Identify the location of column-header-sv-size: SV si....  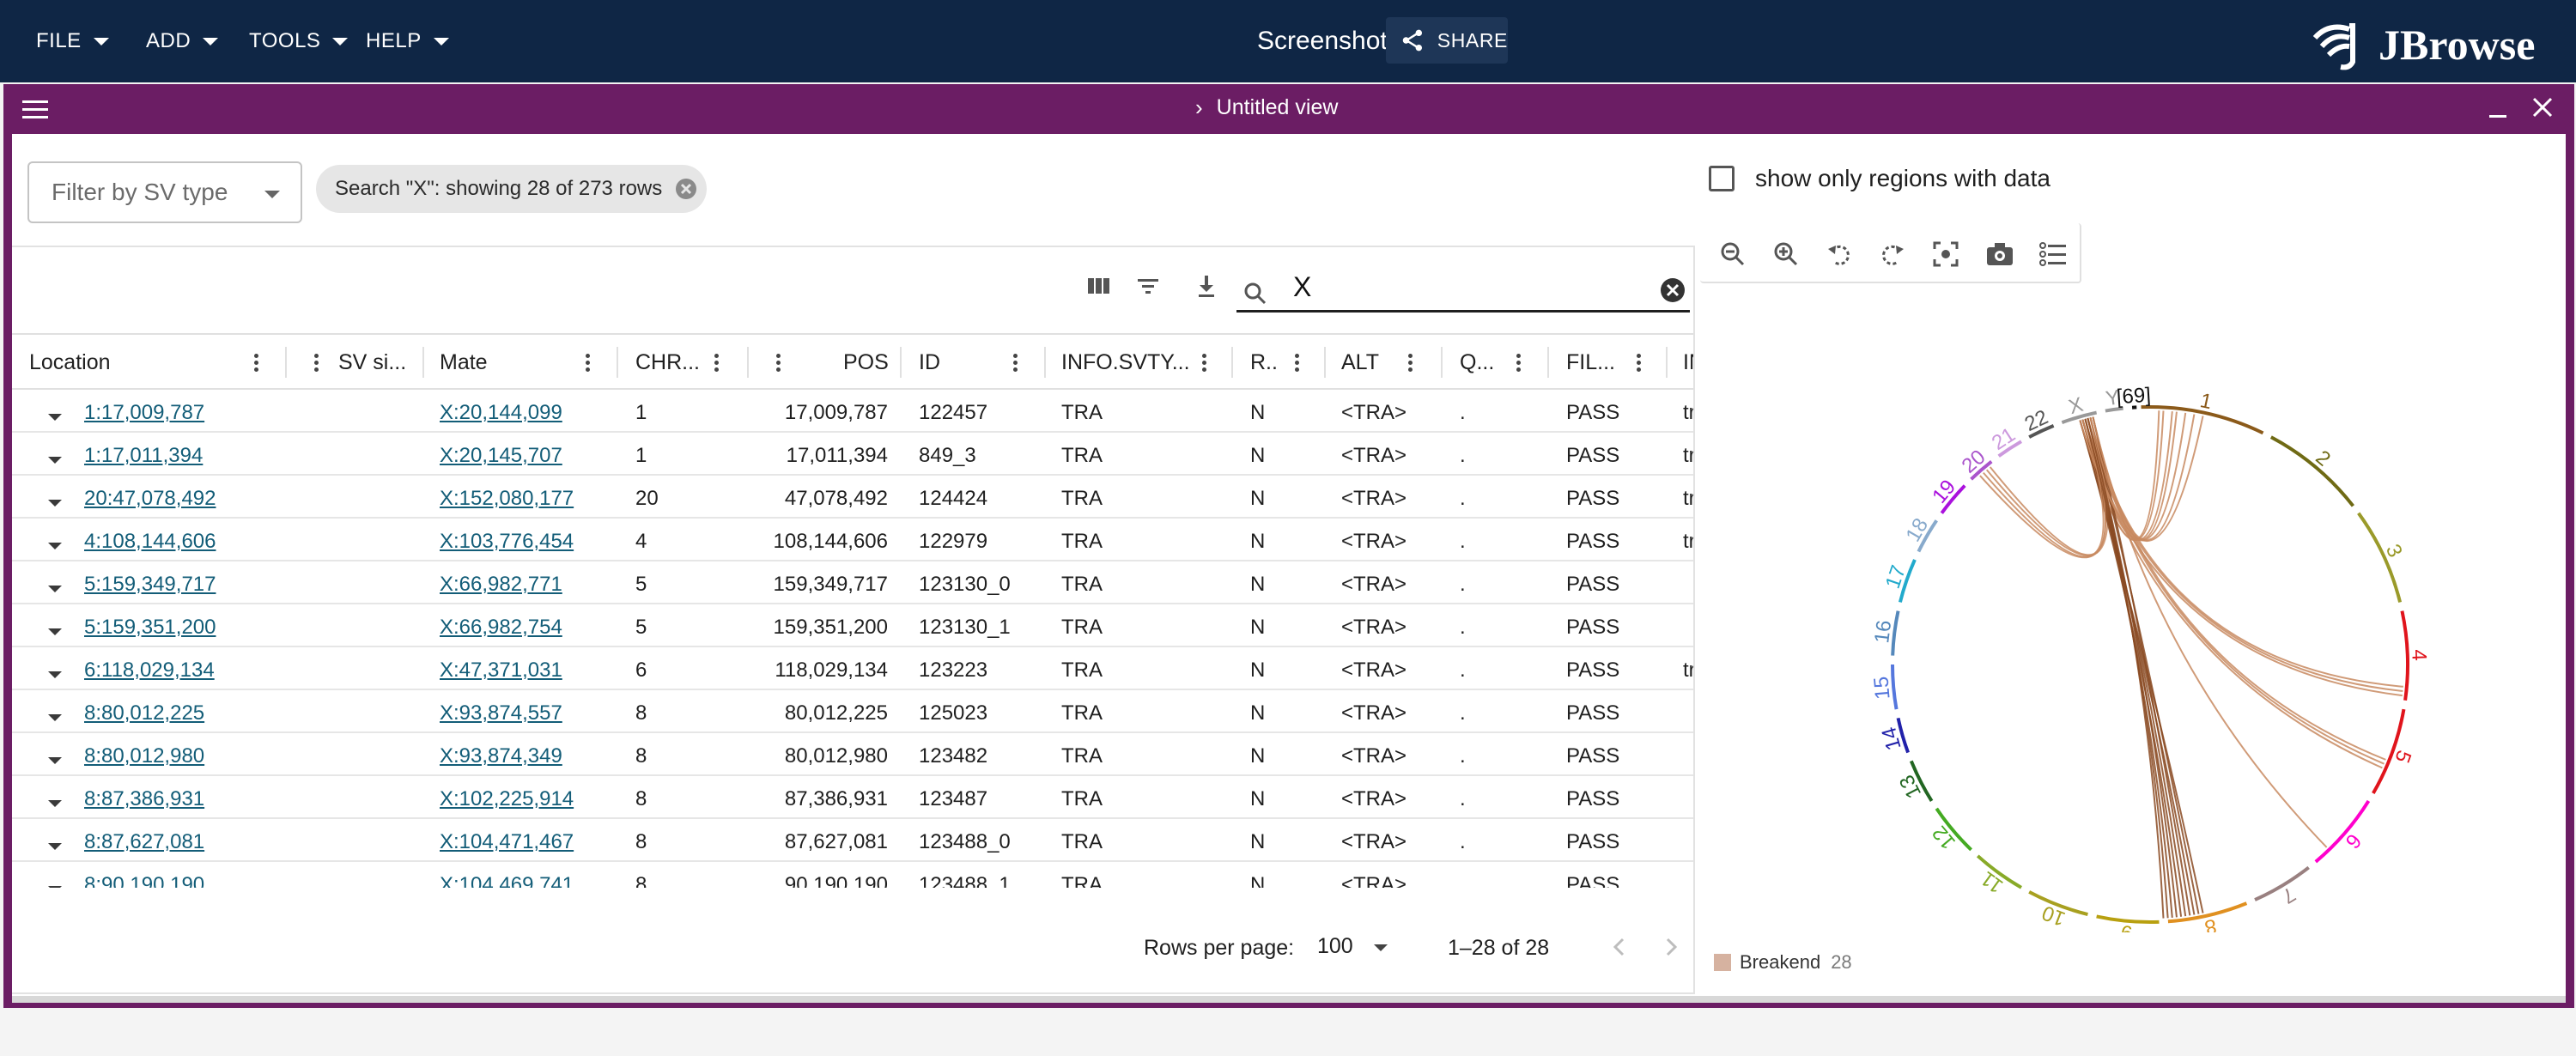
(372, 361).